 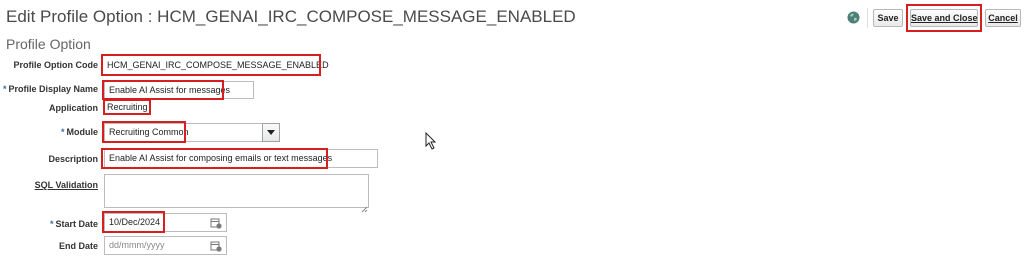 What do you see at coordinates (364, 206) in the screenshot?
I see `resize-handle-icon` at bounding box center [364, 206].